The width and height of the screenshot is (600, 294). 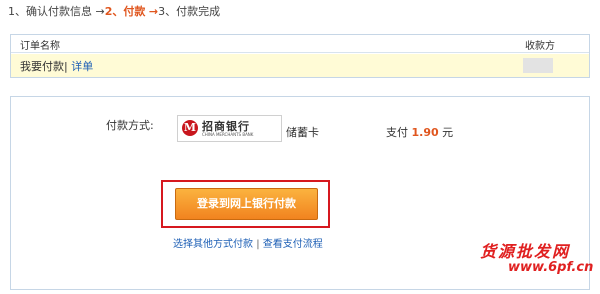 I want to click on step-arrow-2: →, so click(x=153, y=11).